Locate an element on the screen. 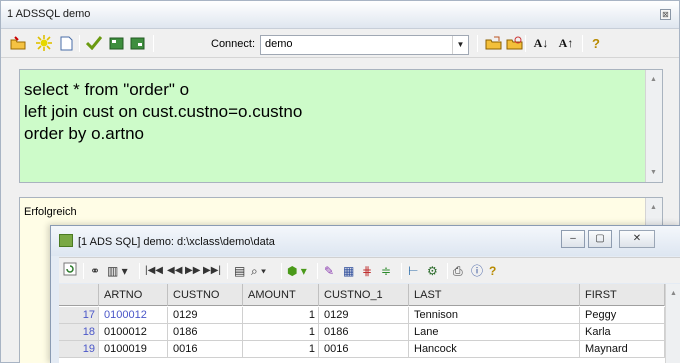 The image size is (680, 363). new-document-icon is located at coordinates (66, 43).